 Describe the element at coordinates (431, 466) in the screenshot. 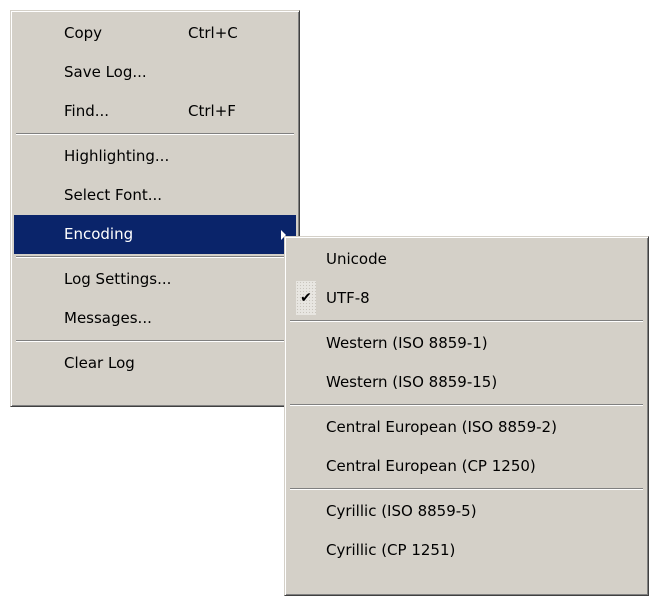

I see `menu-item-label: Central European (CP 1250)` at that location.